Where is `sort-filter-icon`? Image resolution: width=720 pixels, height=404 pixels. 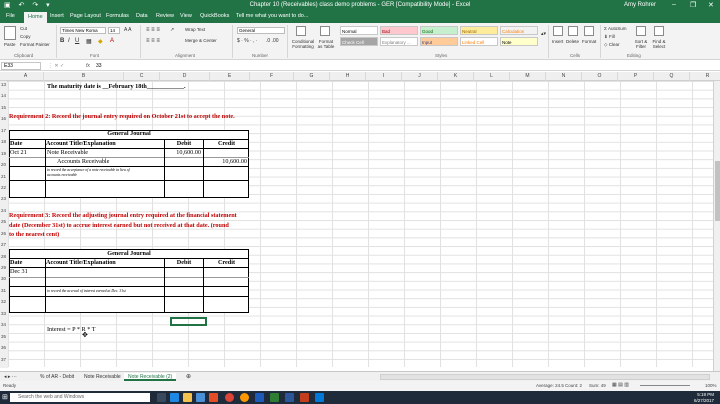
sort-filter-icon is located at coordinates (641, 31).